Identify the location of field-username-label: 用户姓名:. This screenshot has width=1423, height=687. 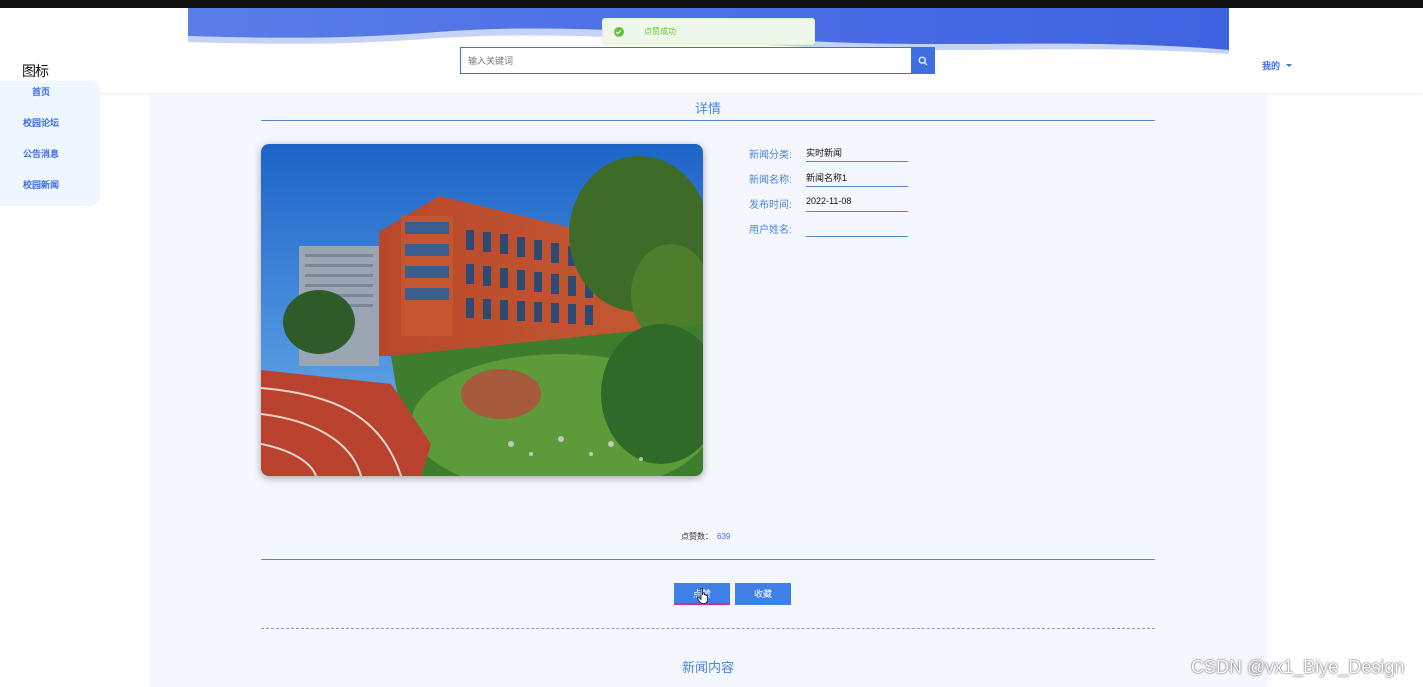
(770, 230).